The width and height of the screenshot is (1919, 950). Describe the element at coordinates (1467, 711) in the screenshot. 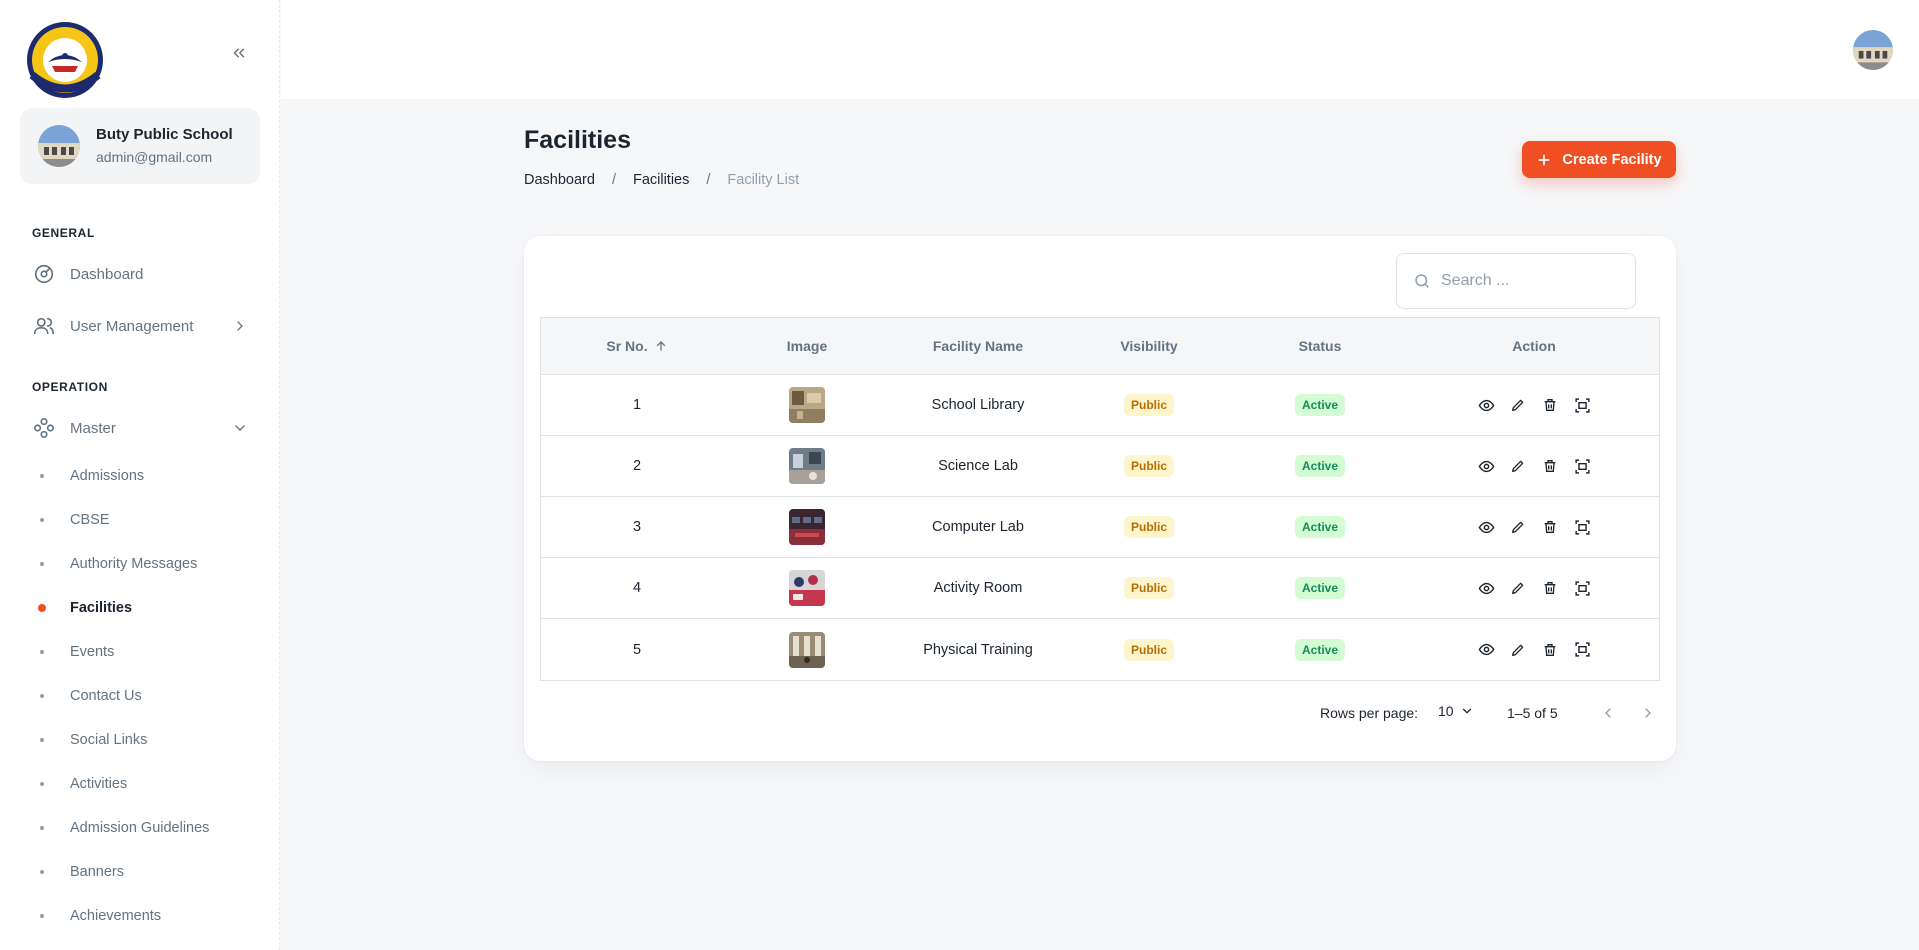

I see `chevron-down-icon` at that location.